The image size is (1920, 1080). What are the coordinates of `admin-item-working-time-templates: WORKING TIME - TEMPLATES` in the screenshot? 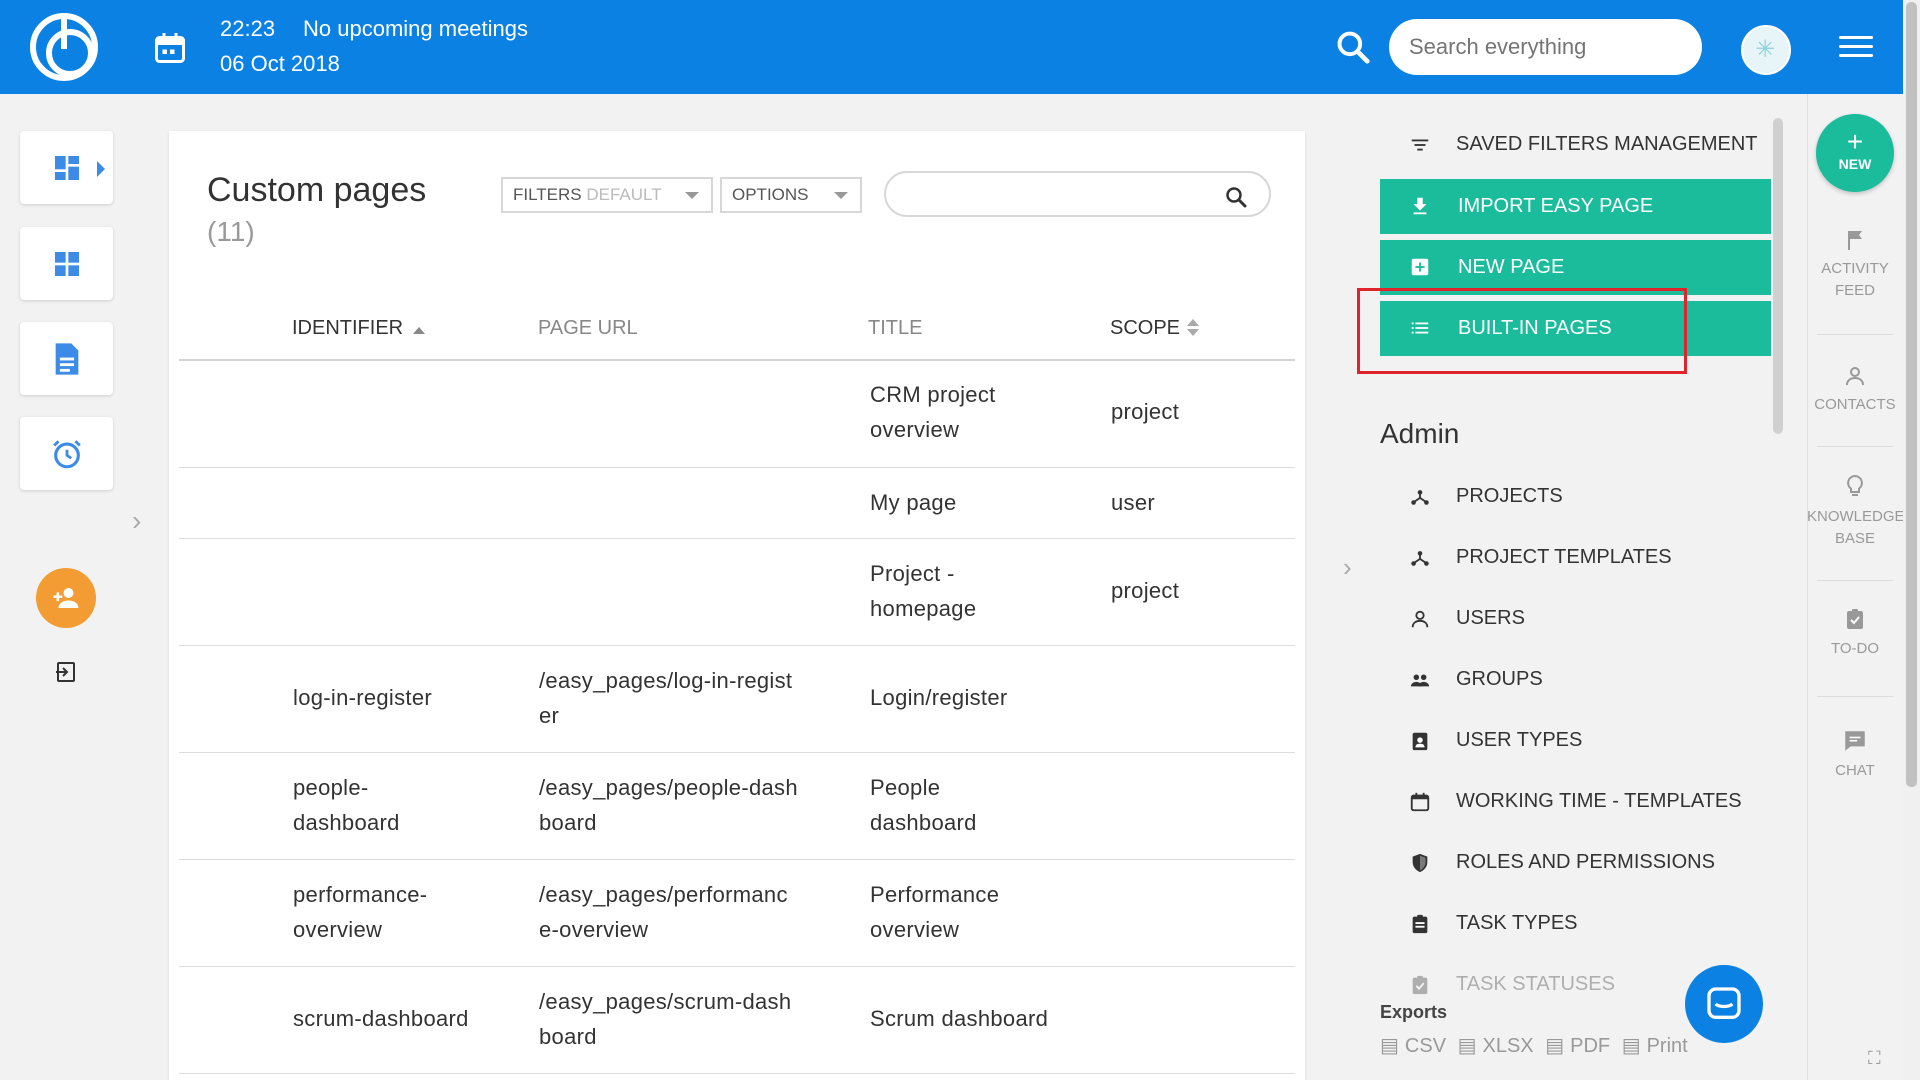 It's located at (1599, 801).